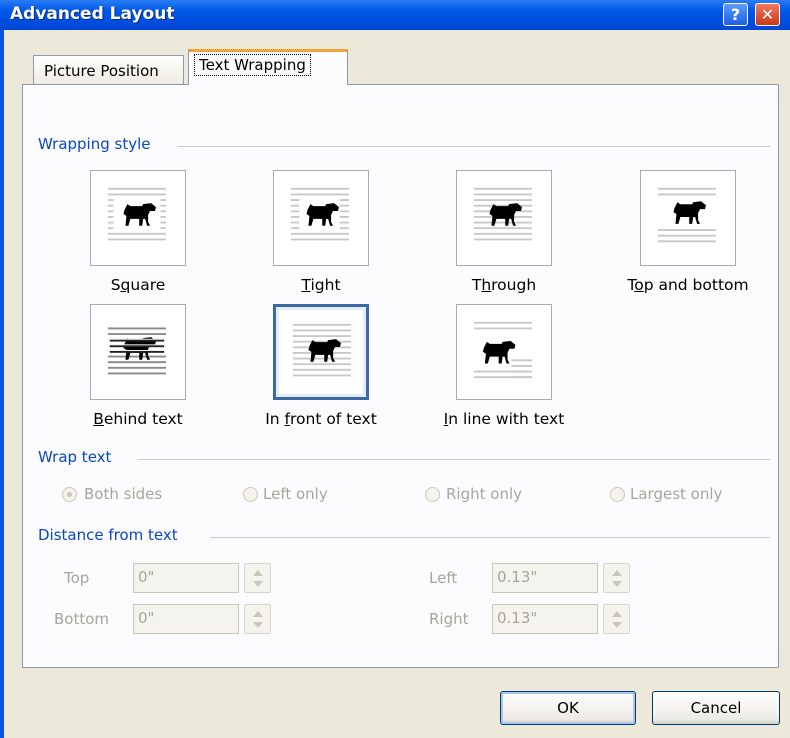 The image size is (790, 738). Describe the element at coordinates (94, 144) in the screenshot. I see `wrapping-style-heading: Wrapping style` at that location.